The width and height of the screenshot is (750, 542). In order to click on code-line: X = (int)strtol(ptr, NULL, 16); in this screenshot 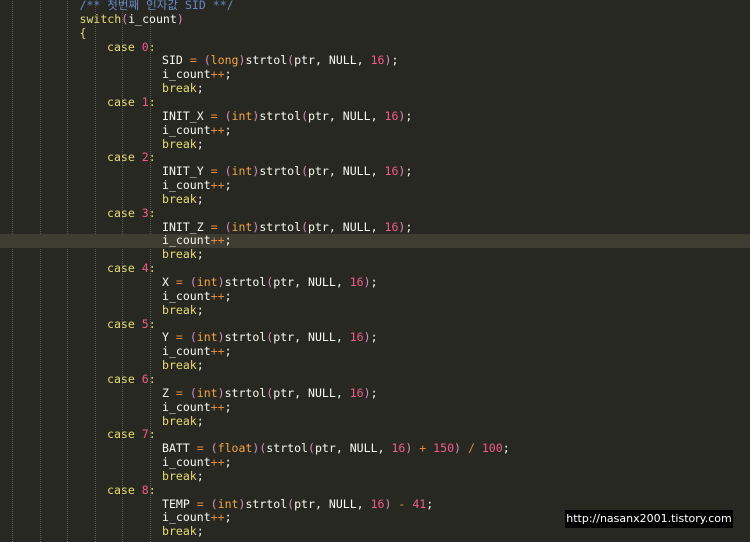, I will do `click(375, 282)`.